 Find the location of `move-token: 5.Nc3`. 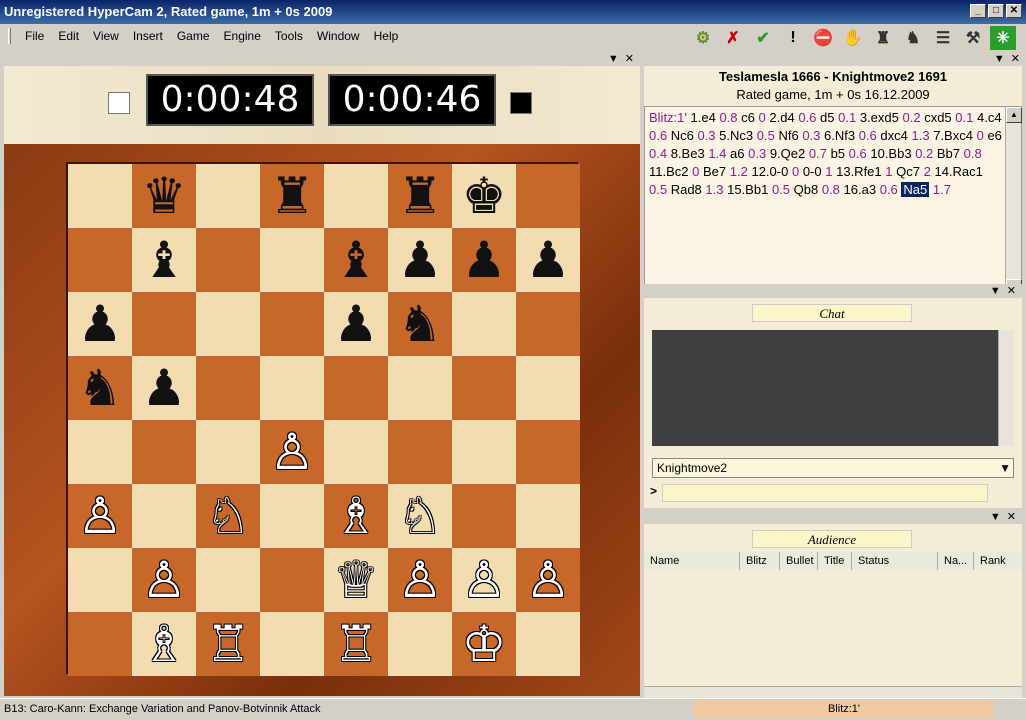

move-token: 5.Nc3 is located at coordinates (736, 135).